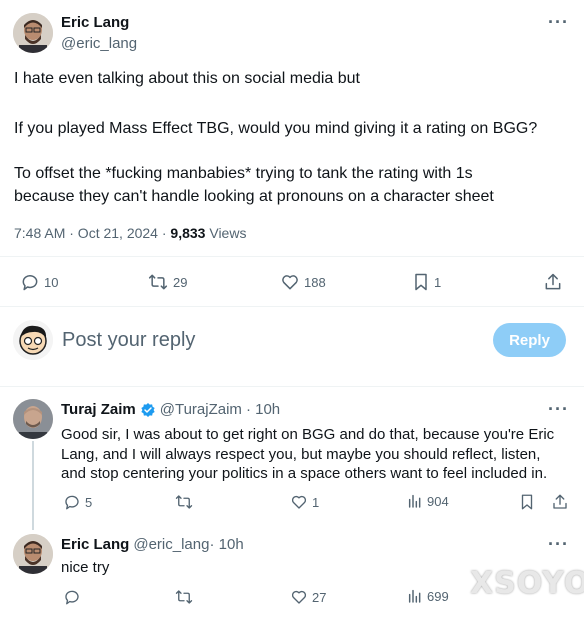 Image resolution: width=584 pixels, height=618 pixels. What do you see at coordinates (438, 596) in the screenshot?
I see `views-count: 699` at bounding box center [438, 596].